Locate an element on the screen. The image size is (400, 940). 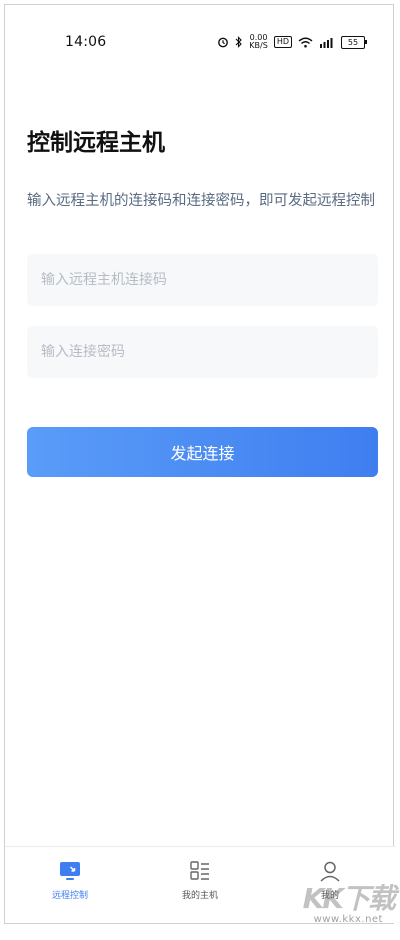
hd-badge: HD is located at coordinates (282, 42).